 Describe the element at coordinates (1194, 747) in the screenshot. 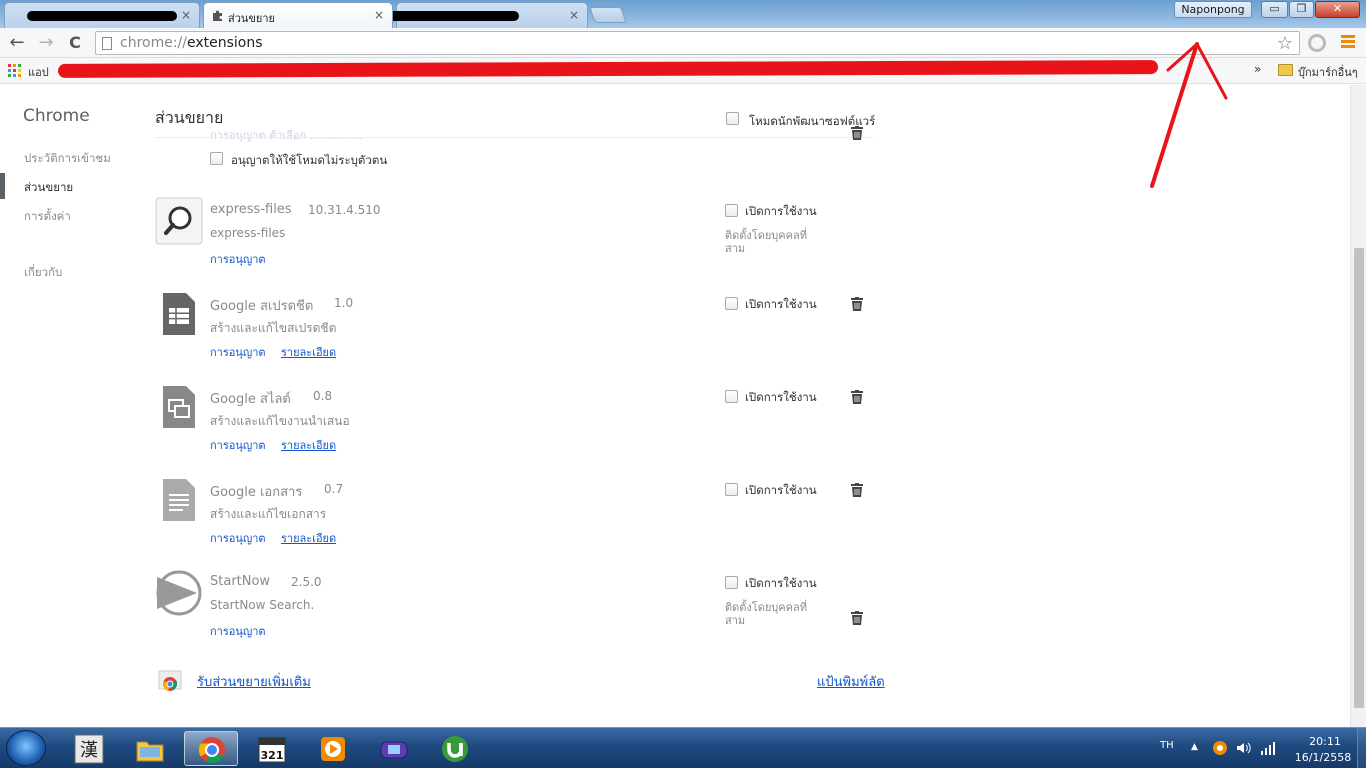

I see `tray-overflow-icon: ▲` at that location.